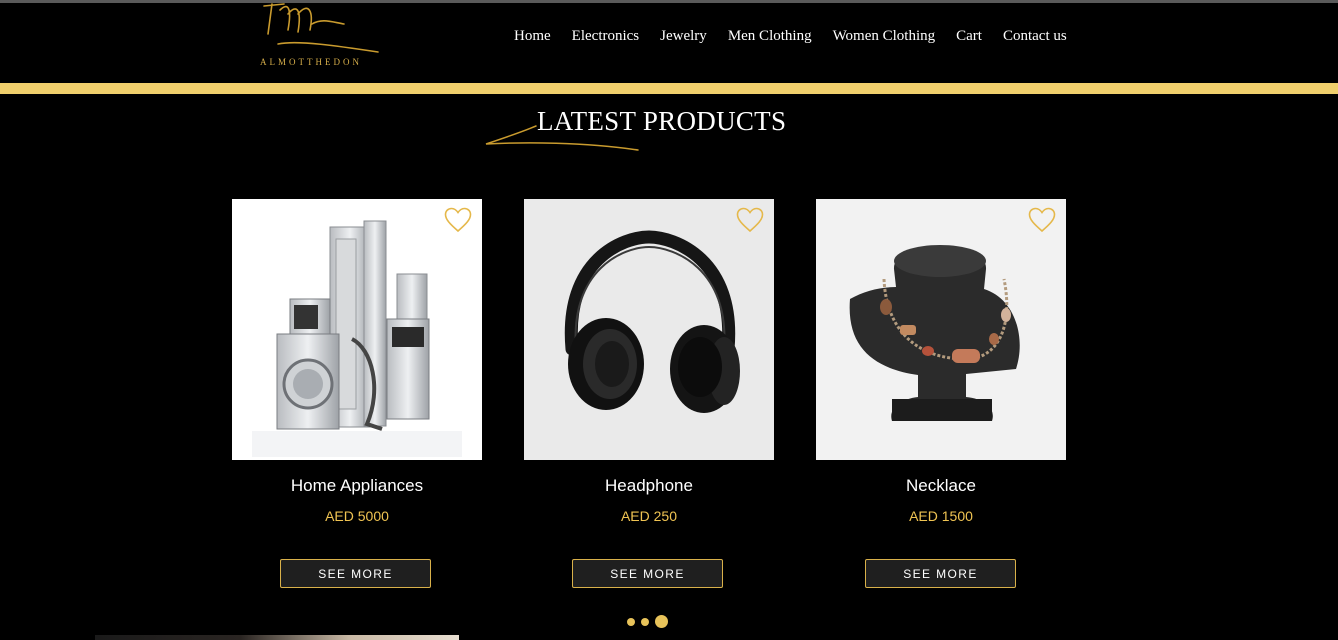 The height and width of the screenshot is (640, 1338). What do you see at coordinates (884, 36) in the screenshot?
I see `nav-women-clothing: Women Clothing` at bounding box center [884, 36].